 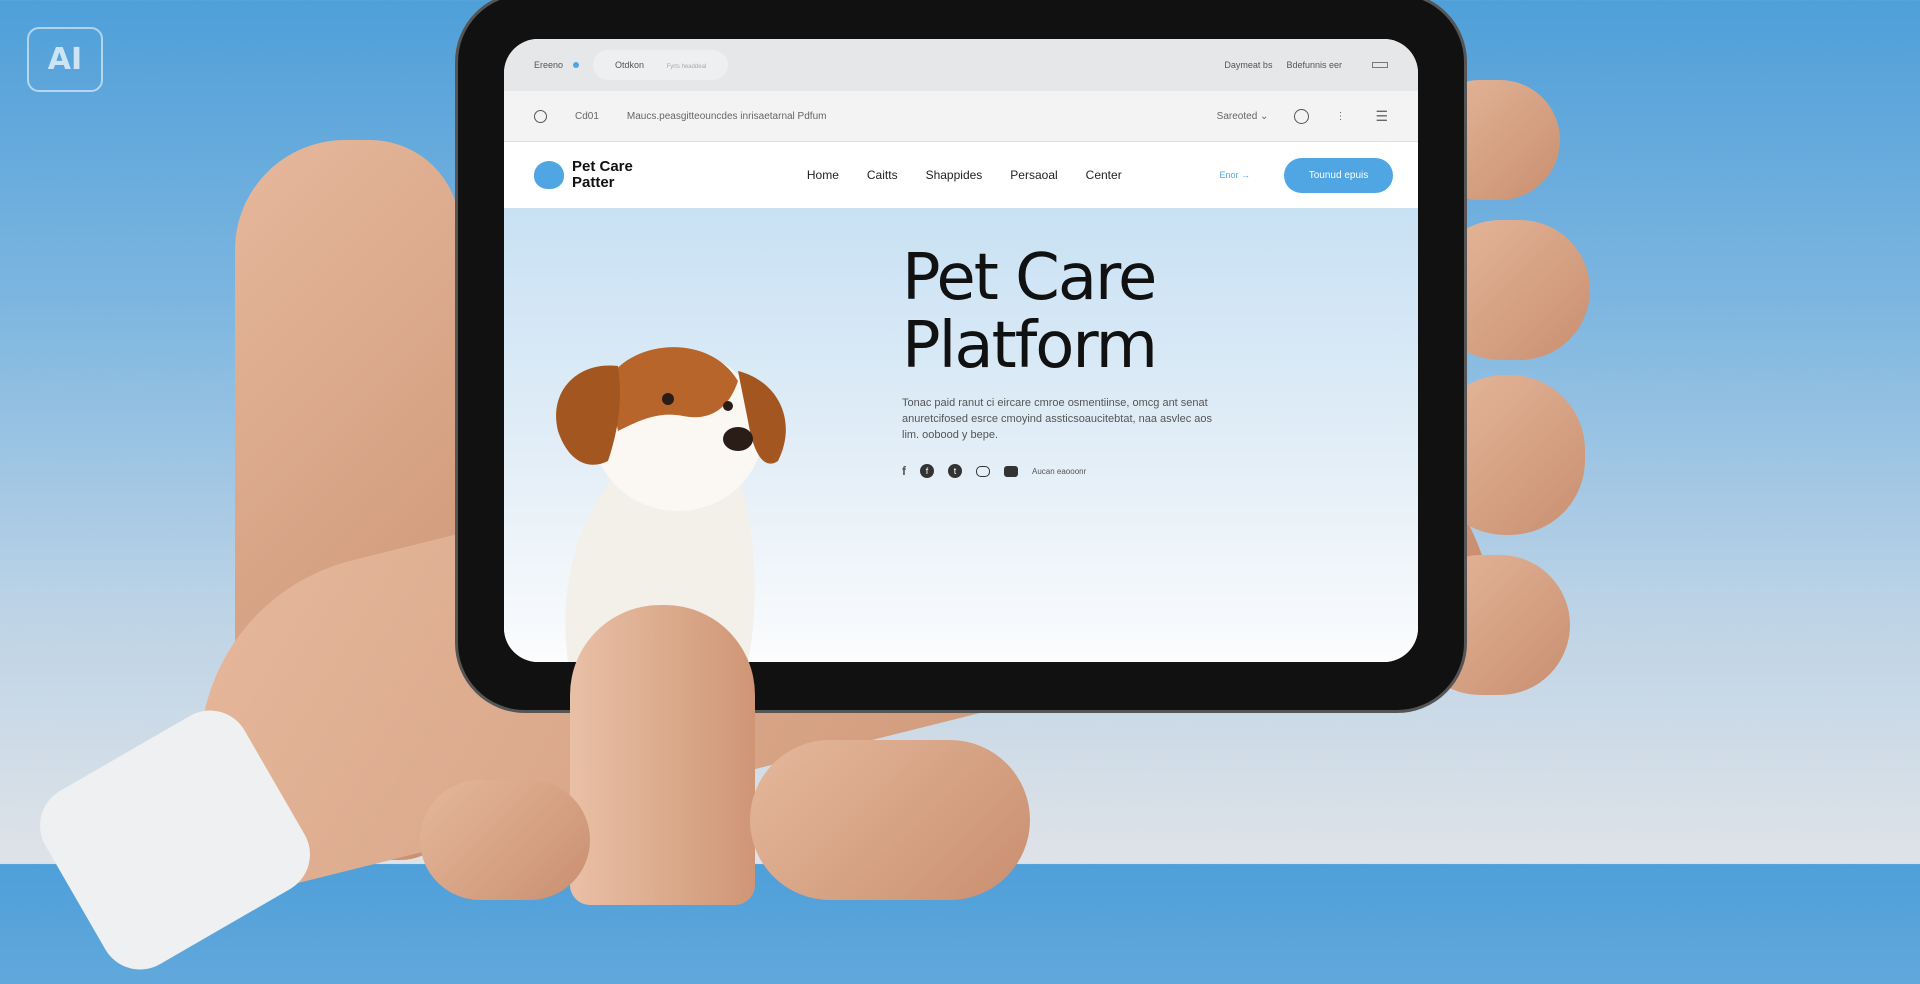 What do you see at coordinates (954, 175) in the screenshot?
I see `nav-link-shappides: Shappides` at bounding box center [954, 175].